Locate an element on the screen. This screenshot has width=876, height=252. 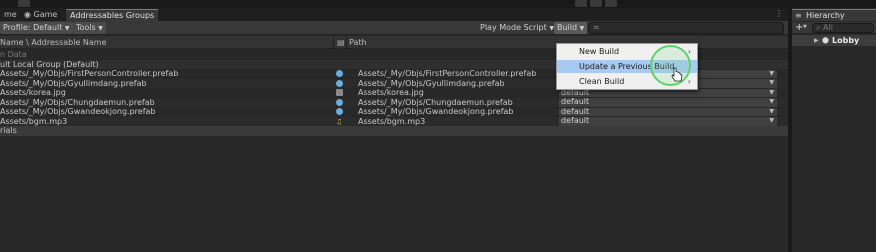
pause-button is located at coordinates (596, 3).